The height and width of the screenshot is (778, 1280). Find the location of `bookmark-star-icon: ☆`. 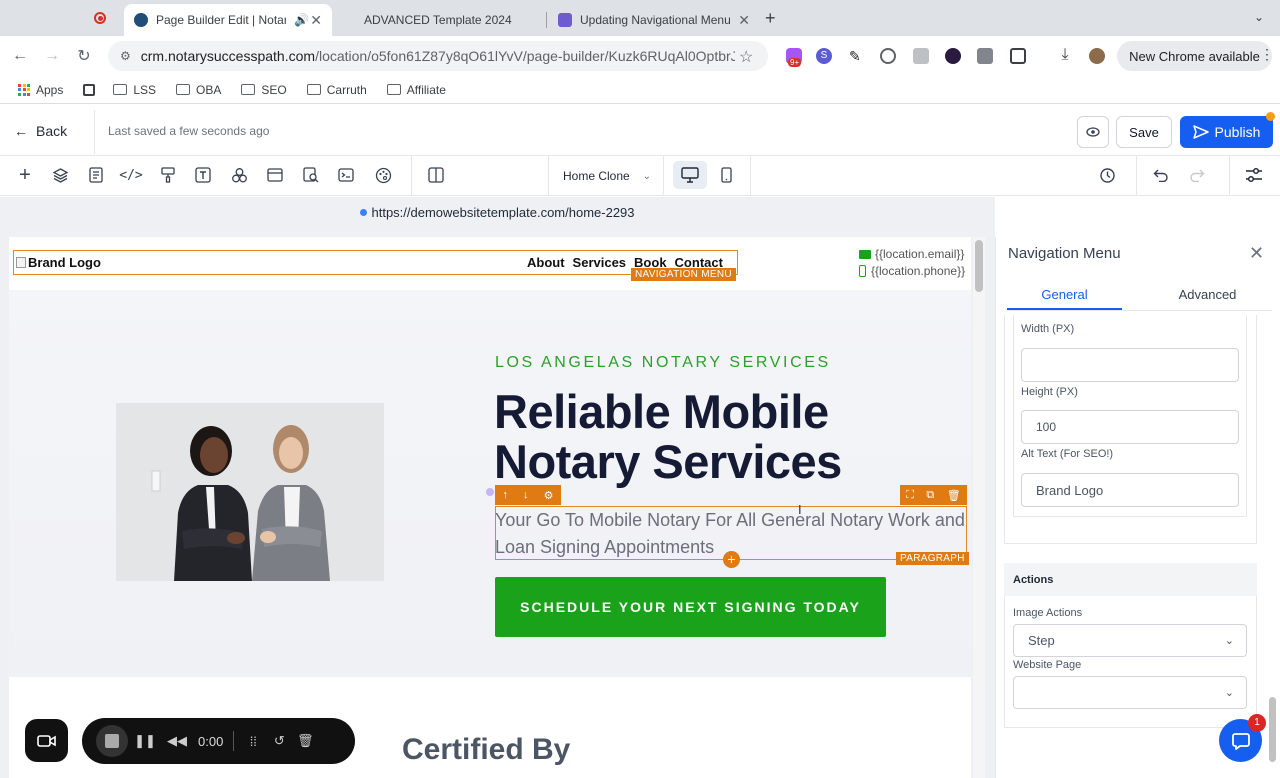

bookmark-star-icon: ☆ is located at coordinates (746, 57).